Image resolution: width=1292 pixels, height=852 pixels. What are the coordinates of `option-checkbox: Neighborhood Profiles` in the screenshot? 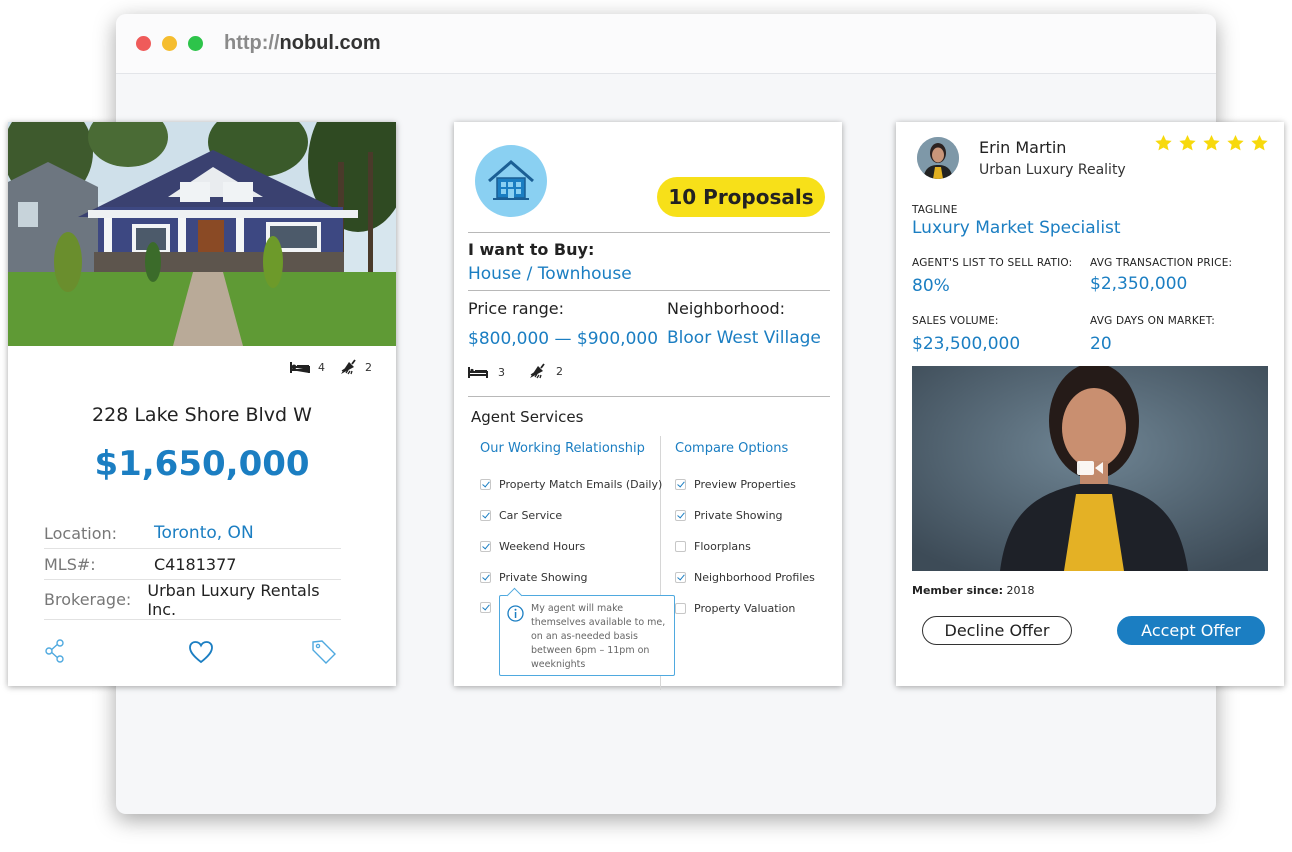 It's located at (745, 577).